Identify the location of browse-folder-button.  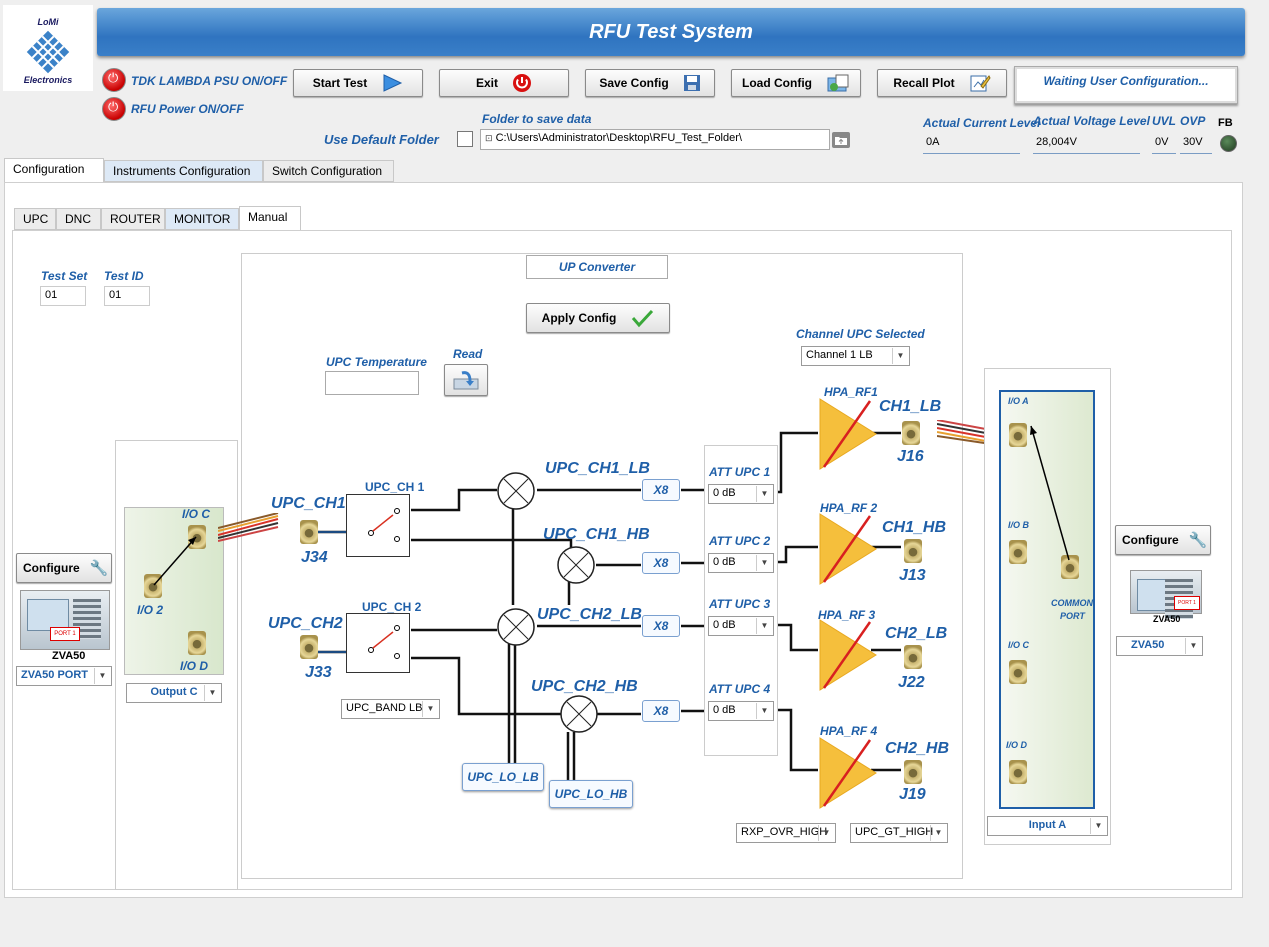
(841, 140).